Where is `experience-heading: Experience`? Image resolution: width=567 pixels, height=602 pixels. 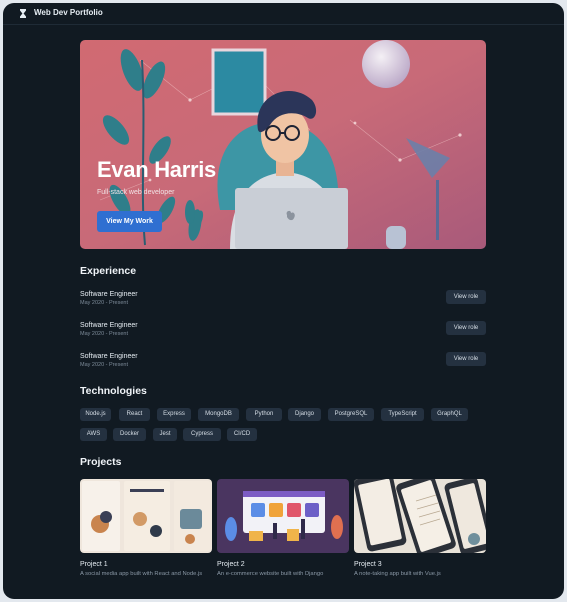 experience-heading: Experience is located at coordinates (108, 271).